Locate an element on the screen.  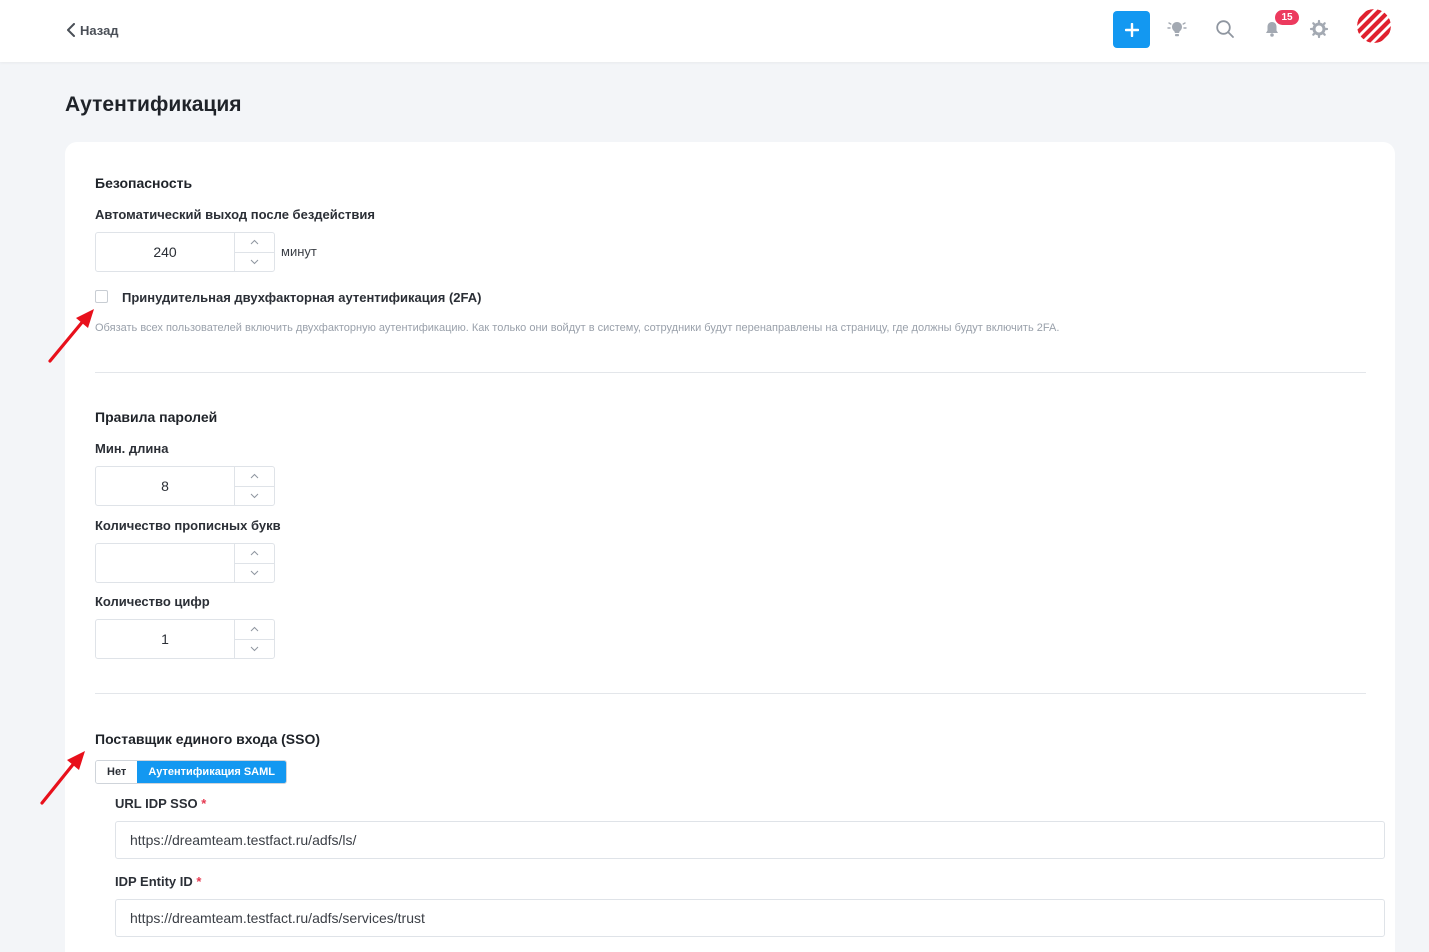
digits-count-value: 1 is located at coordinates (165, 639).